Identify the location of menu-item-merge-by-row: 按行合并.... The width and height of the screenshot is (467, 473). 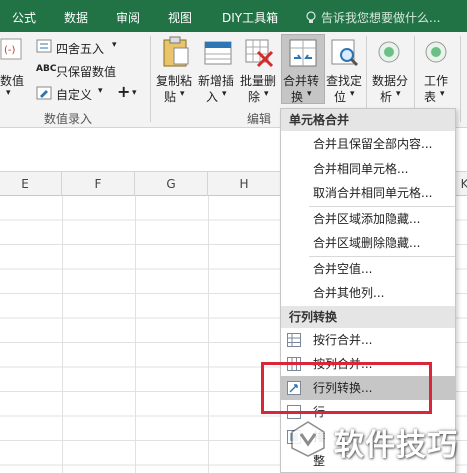
(368, 340).